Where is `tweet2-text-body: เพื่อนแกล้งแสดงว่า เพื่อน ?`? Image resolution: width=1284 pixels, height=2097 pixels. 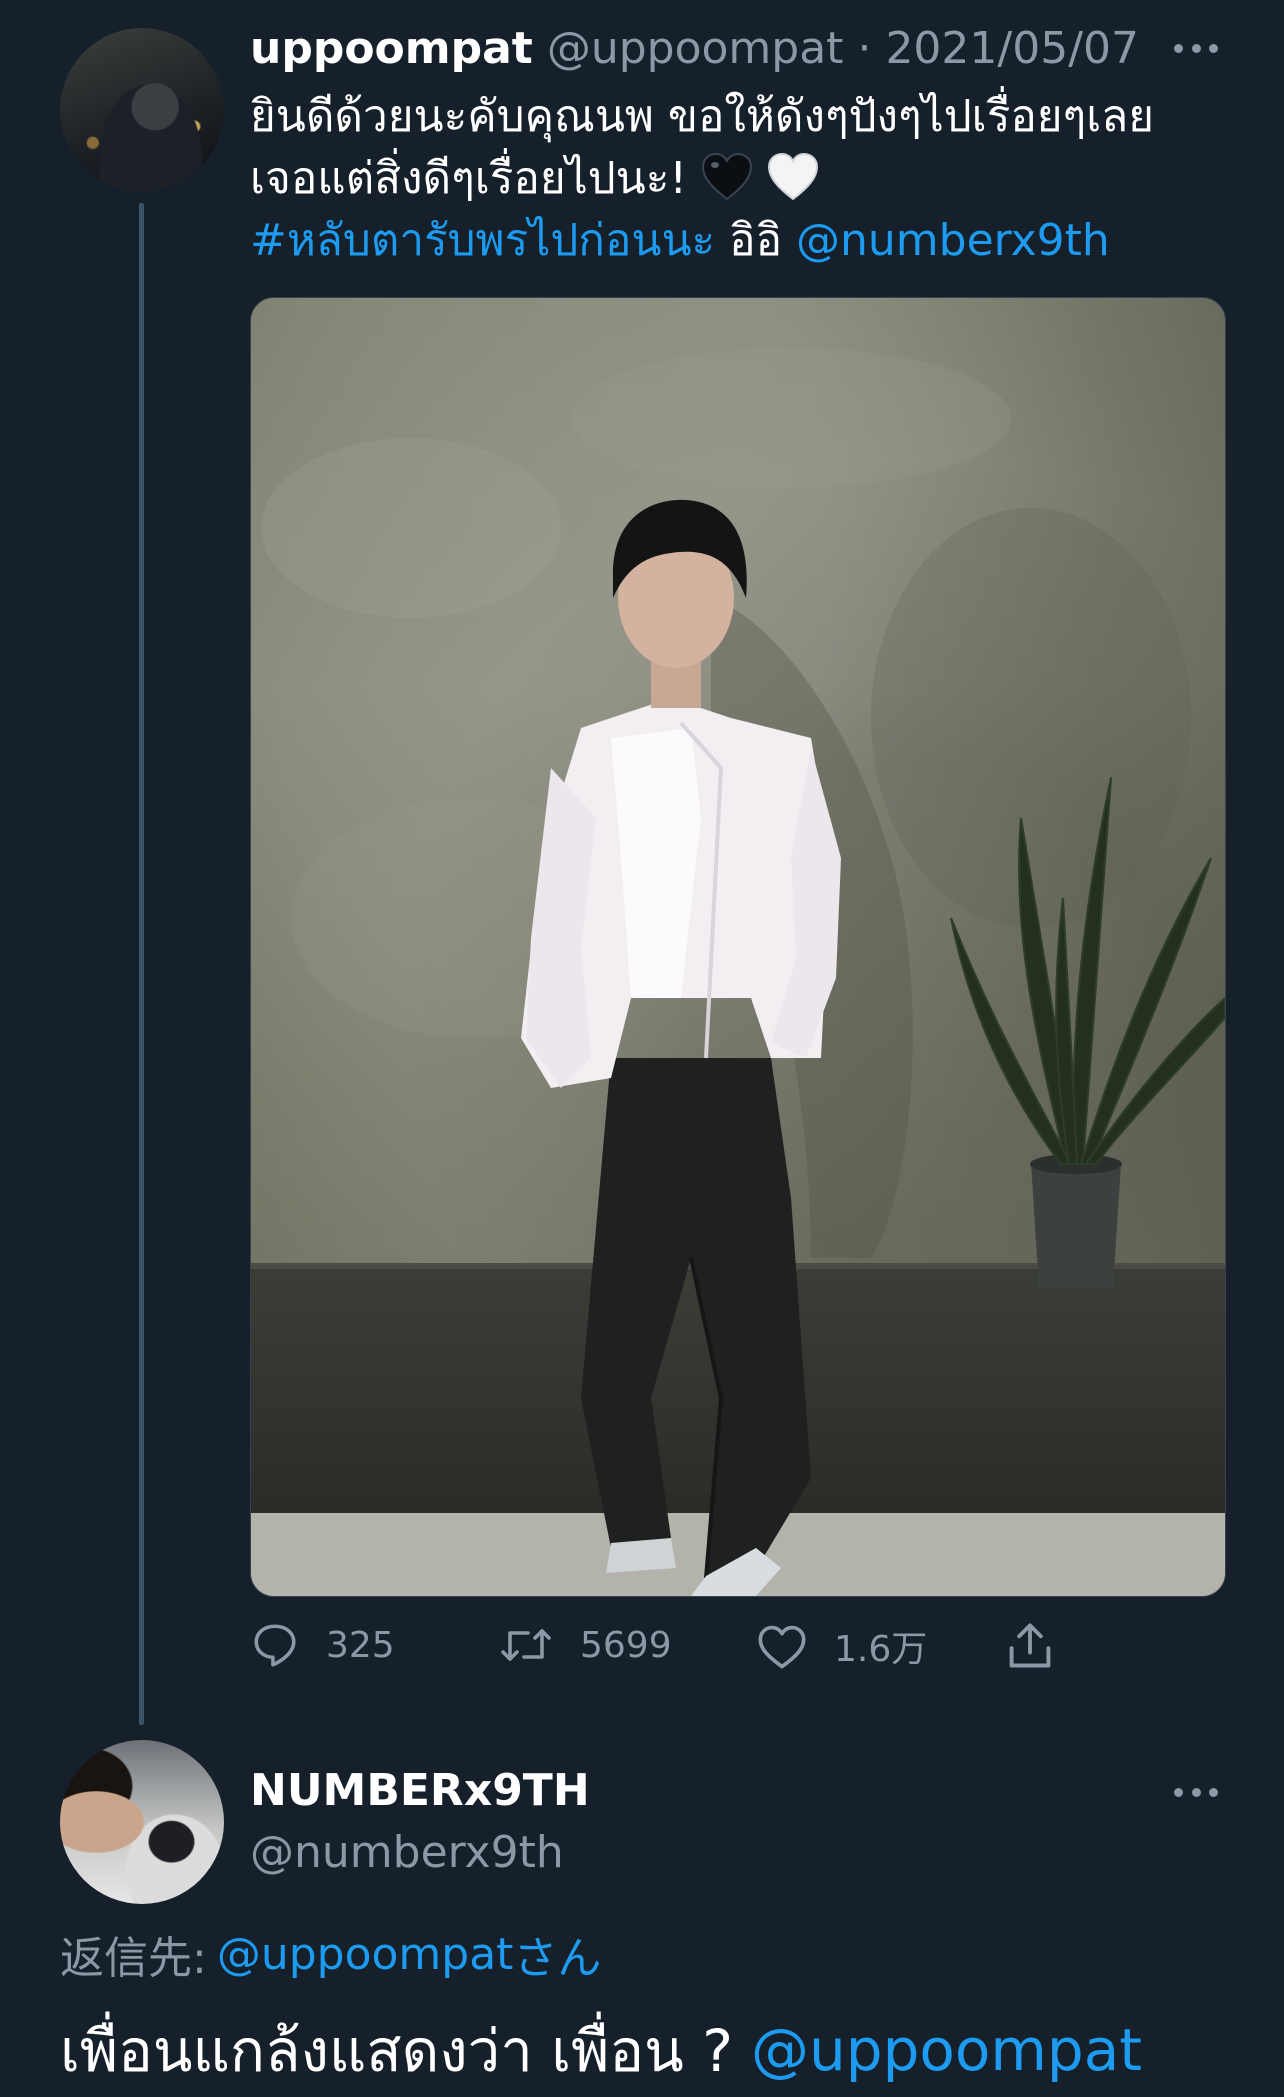
tweet2-text-body: เพื่อนแกล้งแสดงว่า เพื่อน ? is located at coordinates (397, 2050).